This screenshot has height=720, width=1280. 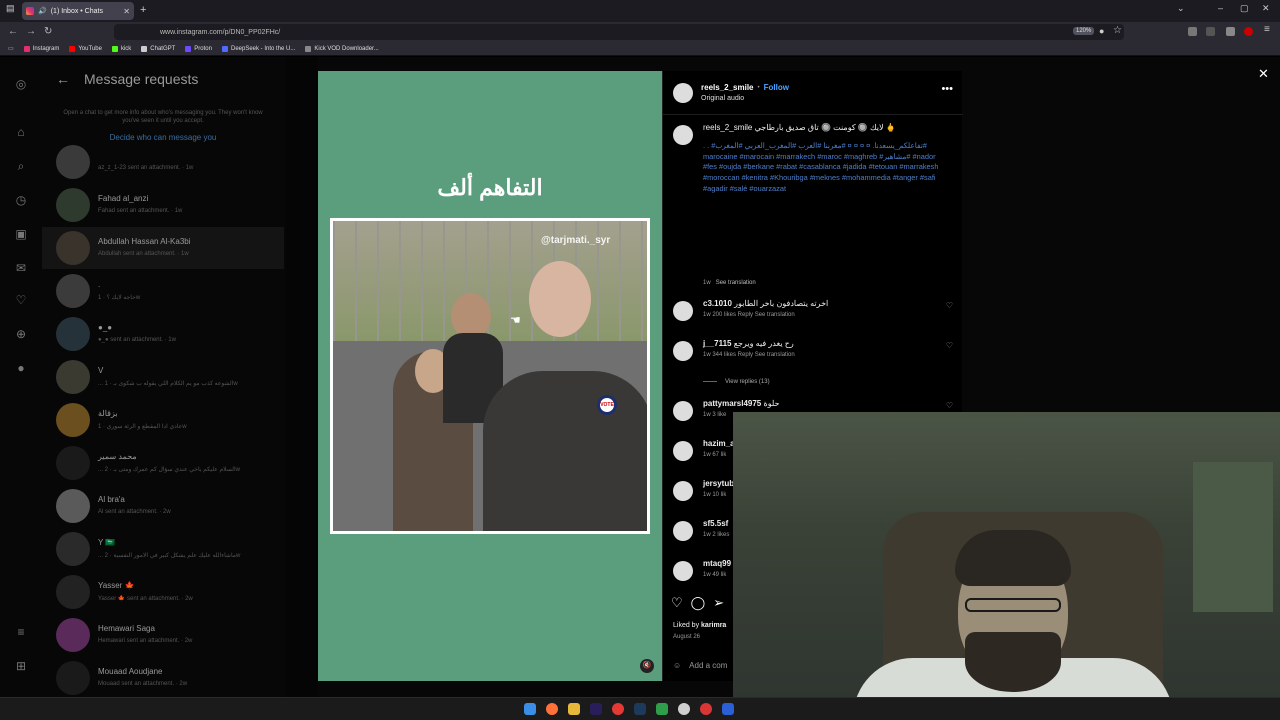 What do you see at coordinates (1084, 31) in the screenshot?
I see `zoom-level: 120%` at bounding box center [1084, 31].